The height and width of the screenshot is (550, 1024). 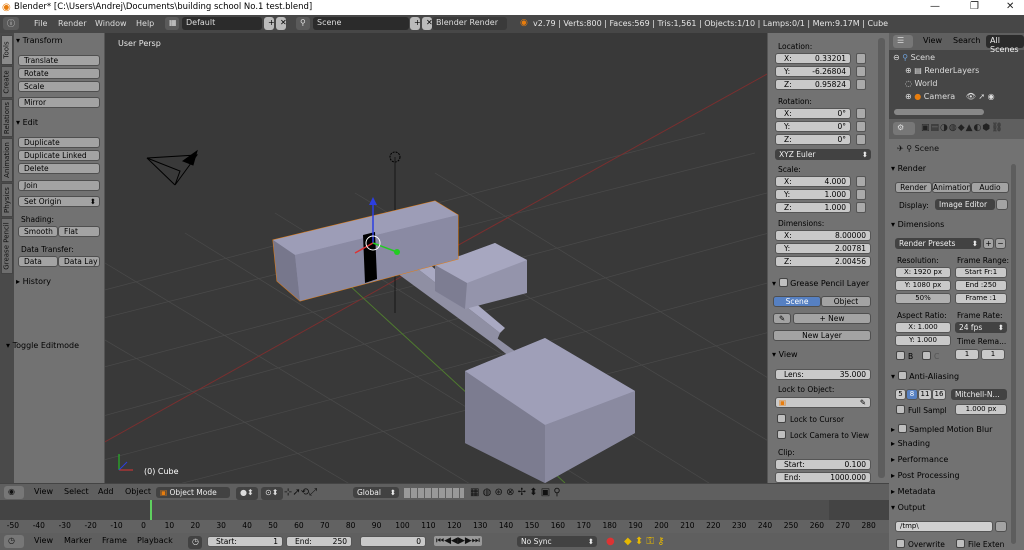 I want to click on layer-buttons, so click(x=434, y=493).